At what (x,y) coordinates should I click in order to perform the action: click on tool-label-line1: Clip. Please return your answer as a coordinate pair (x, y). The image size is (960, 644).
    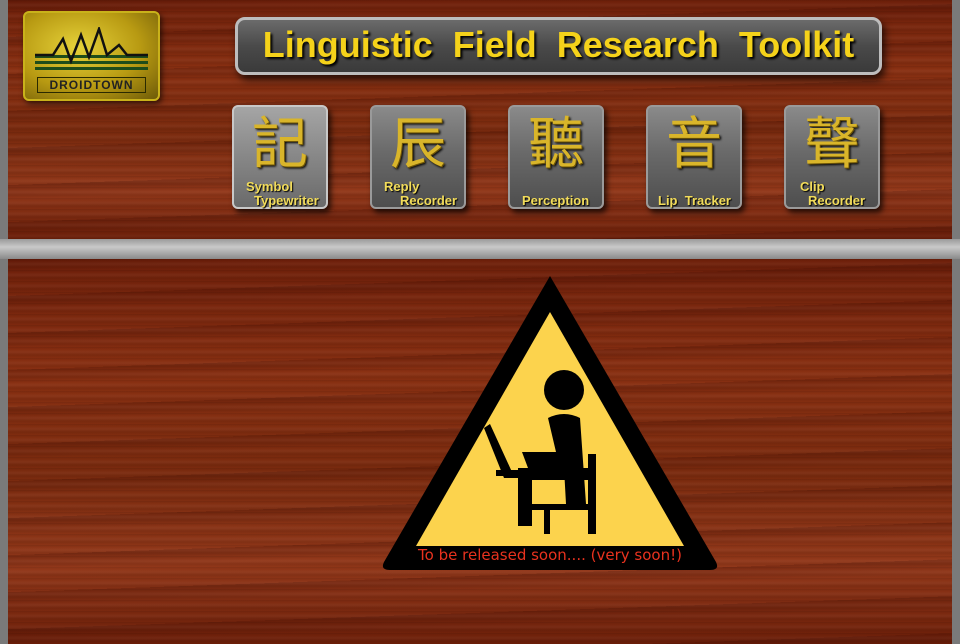
    Looking at the image, I should click on (812, 186).